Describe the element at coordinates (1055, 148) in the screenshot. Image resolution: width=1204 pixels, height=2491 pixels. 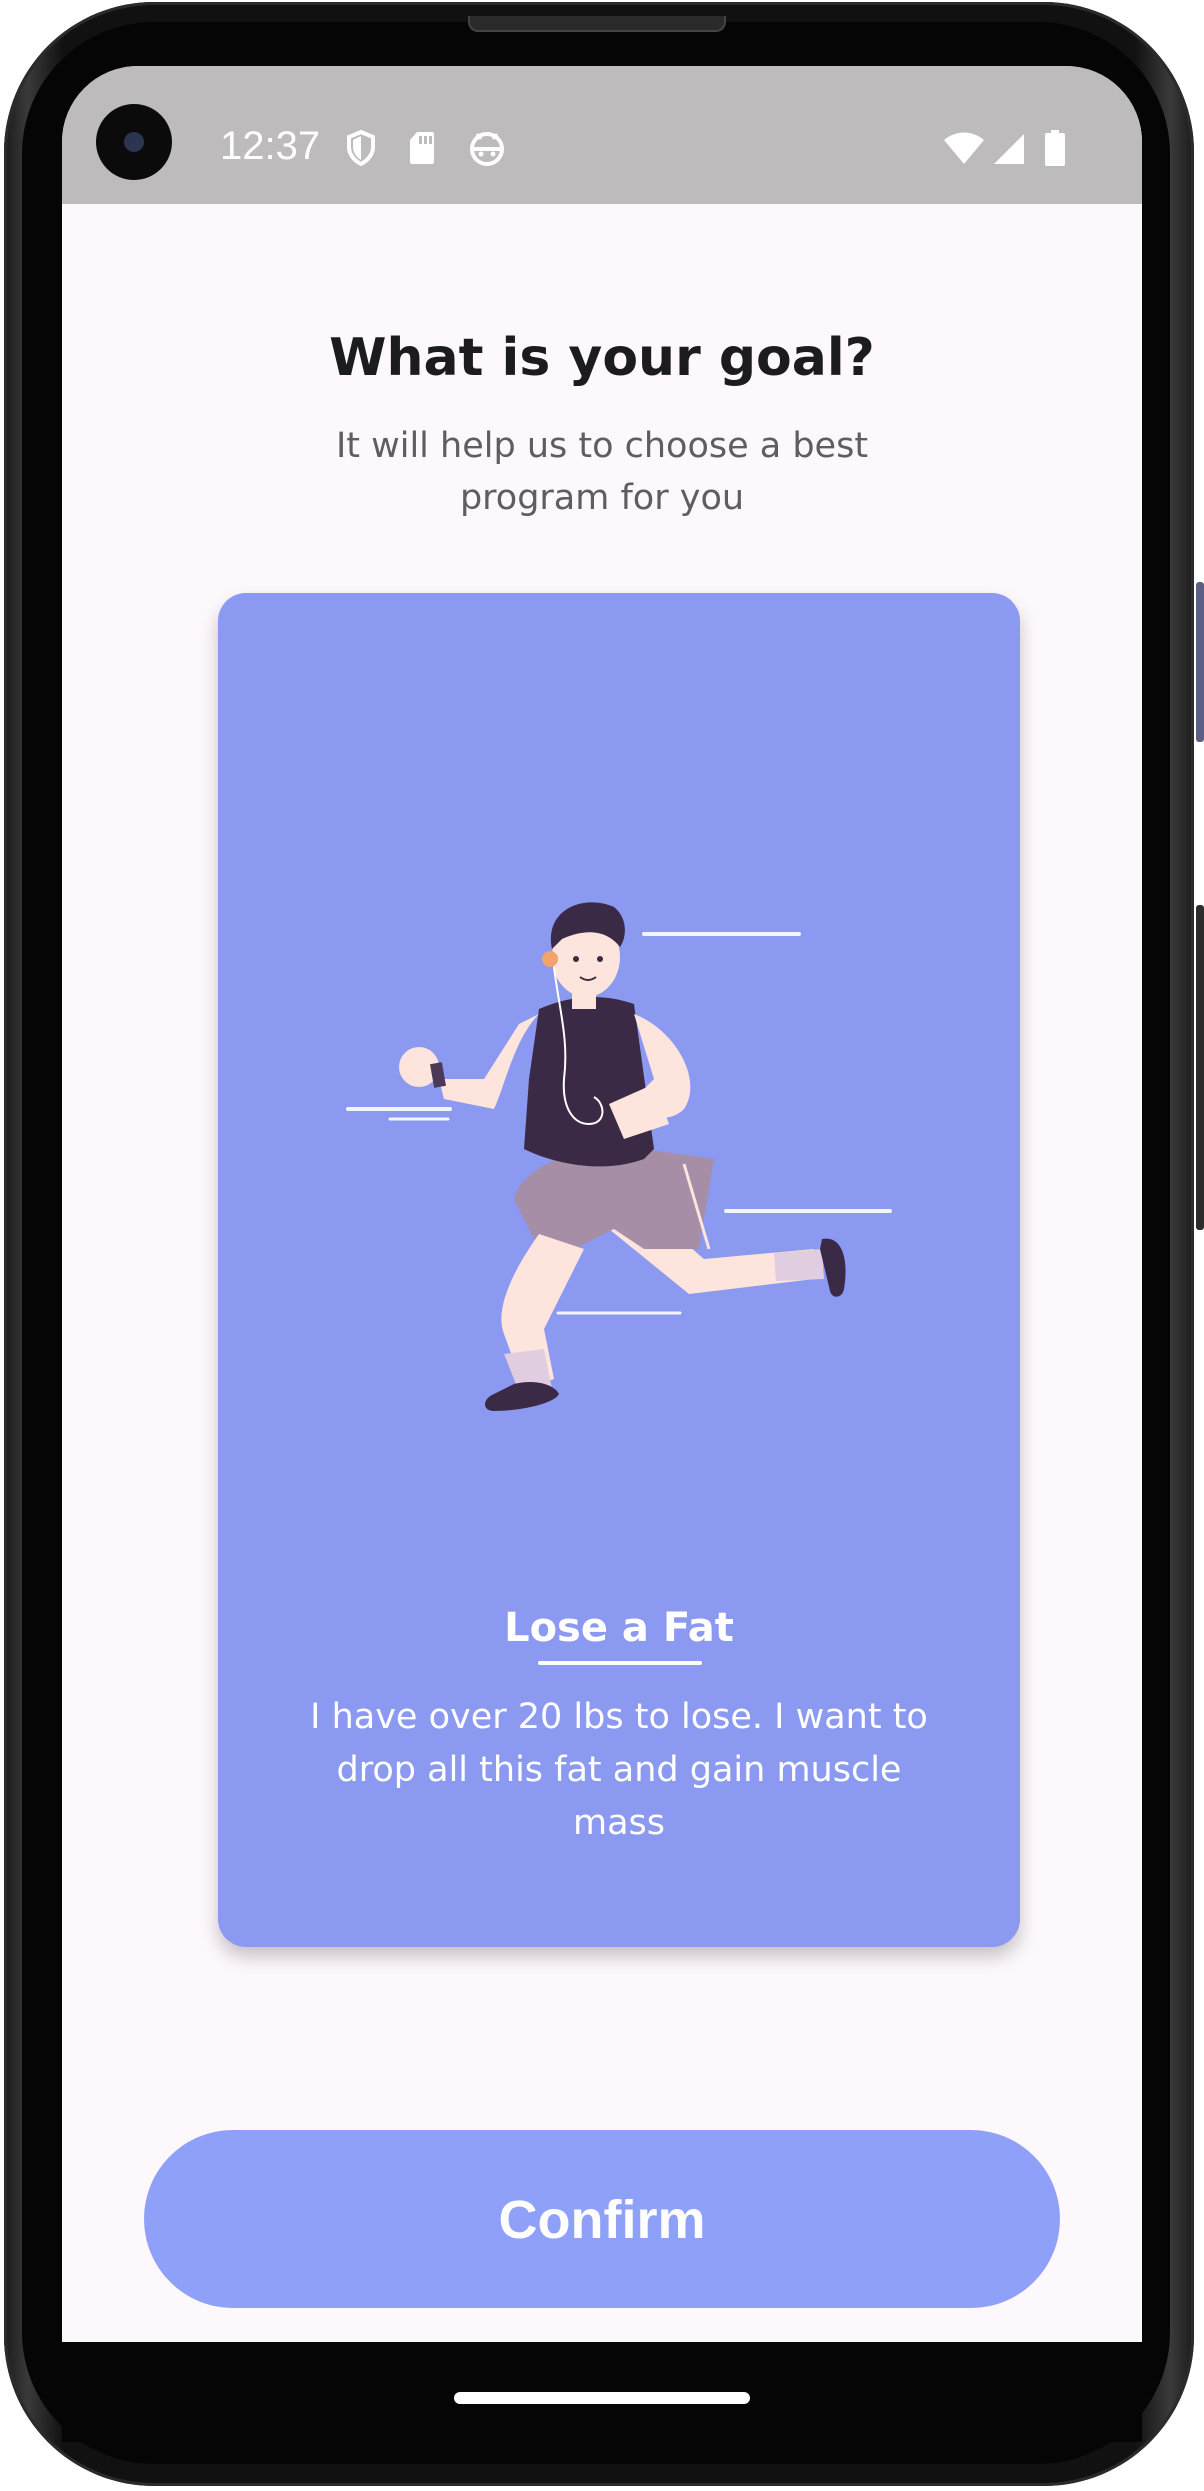
I see `battery-icon` at that location.